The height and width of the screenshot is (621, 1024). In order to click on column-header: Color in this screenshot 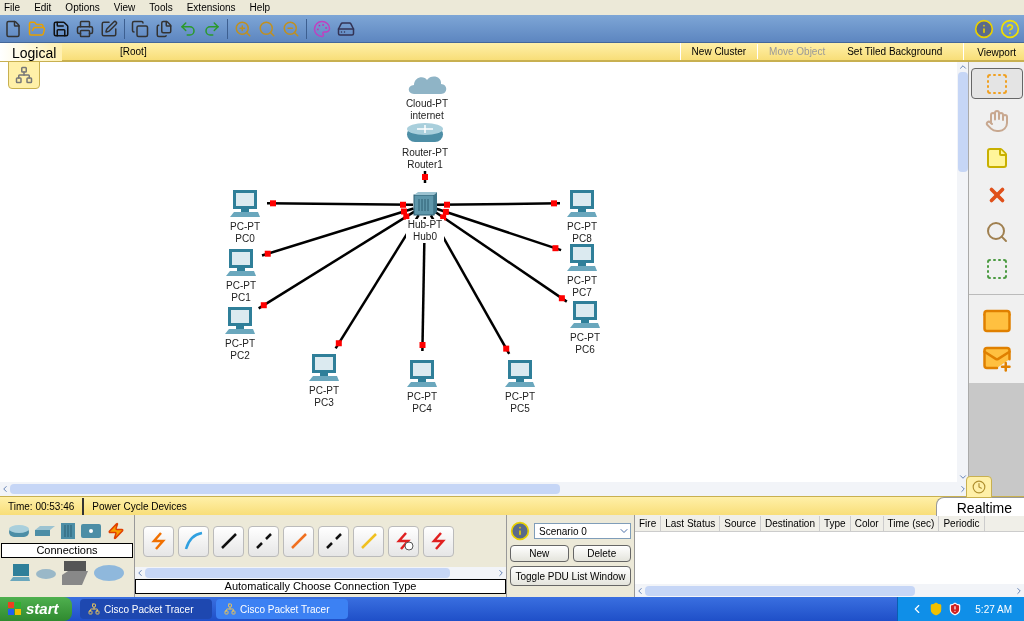, I will do `click(867, 523)`.